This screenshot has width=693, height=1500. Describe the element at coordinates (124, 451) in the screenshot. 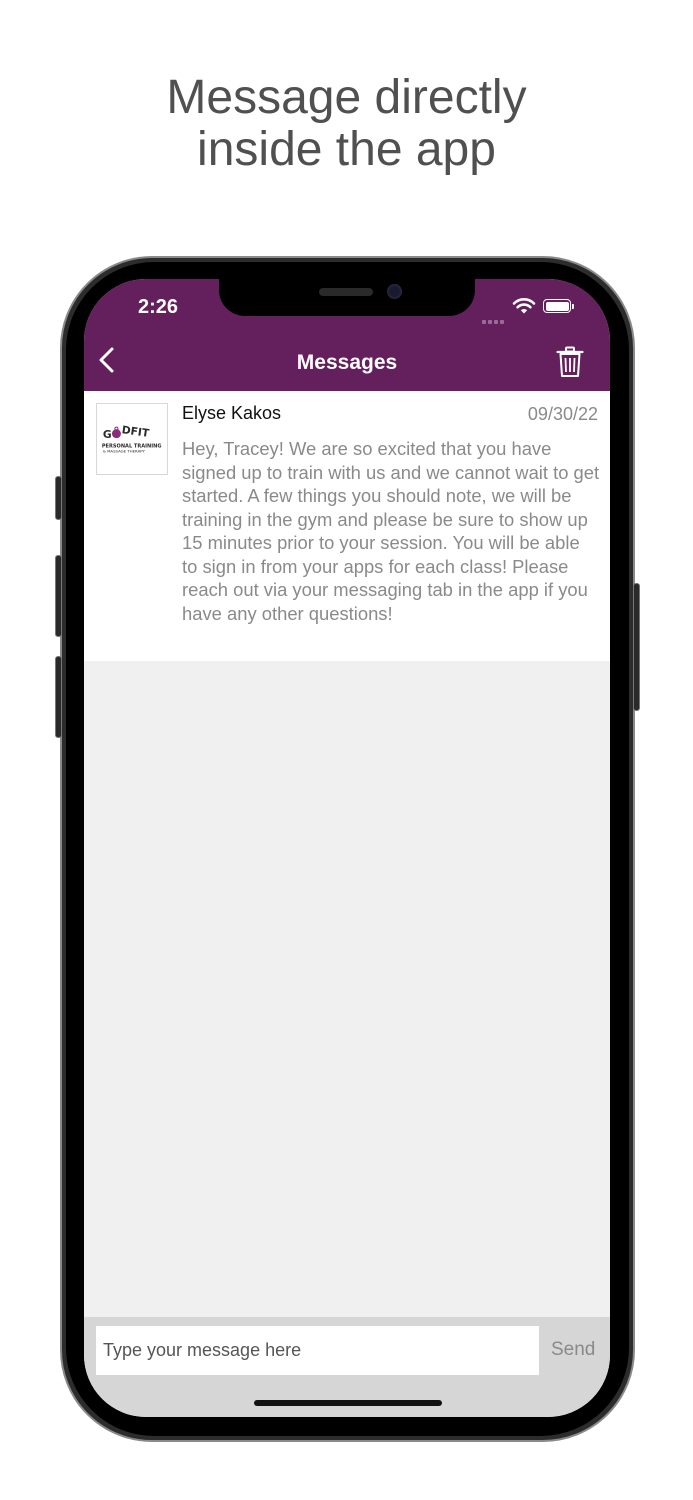

I see `logo-tagline-2: & MASSAGE THERAPY` at that location.